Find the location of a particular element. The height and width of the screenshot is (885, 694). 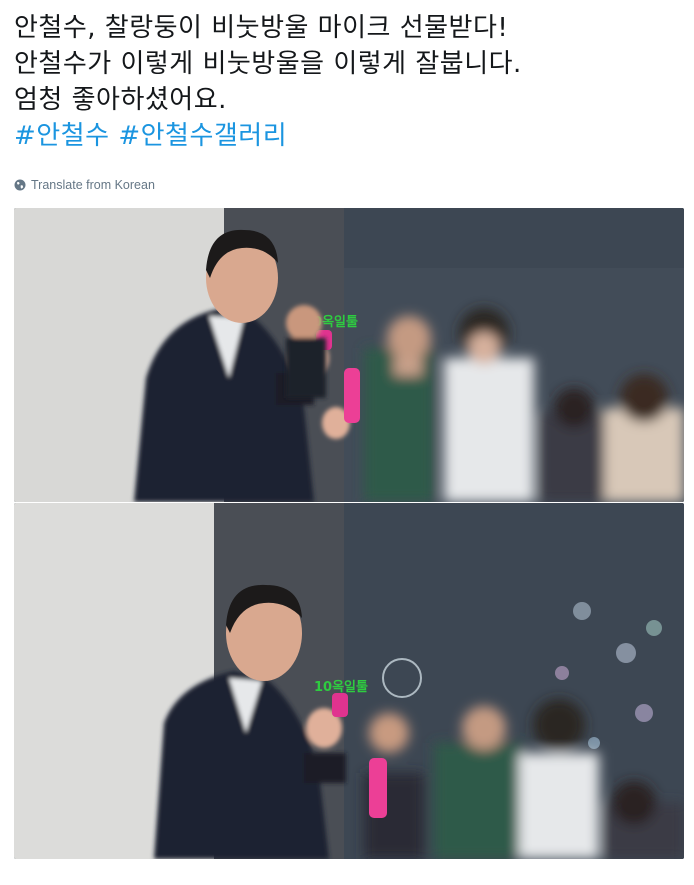

tweet-line-1: 안철수, 찰랑둥이 비눗방울 마이크 선물받다! is located at coordinates (261, 28).